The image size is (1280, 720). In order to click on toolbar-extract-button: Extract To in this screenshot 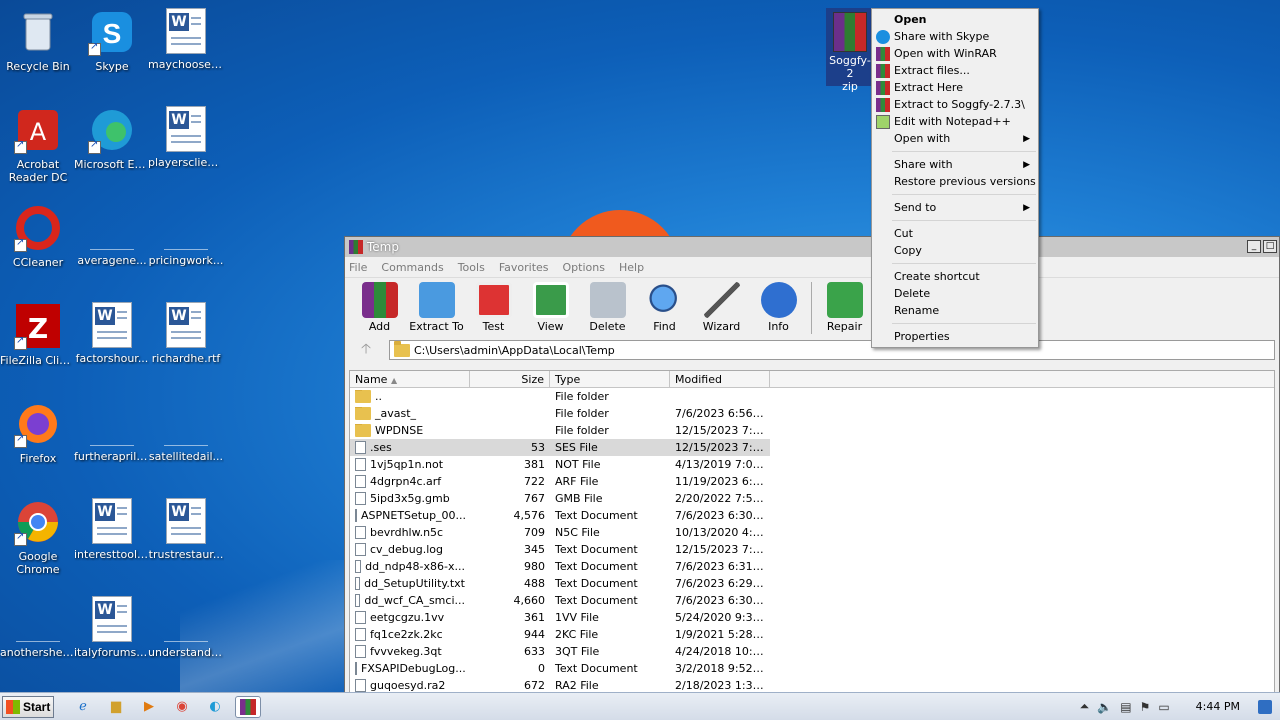, I will do `click(436, 307)`.